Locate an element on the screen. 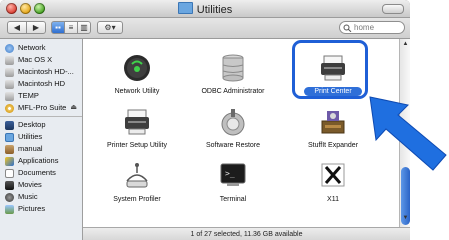 Image resolution: width=449 pixels, height=240 pixels. action-menu-button: ⚙▾ is located at coordinates (110, 27).